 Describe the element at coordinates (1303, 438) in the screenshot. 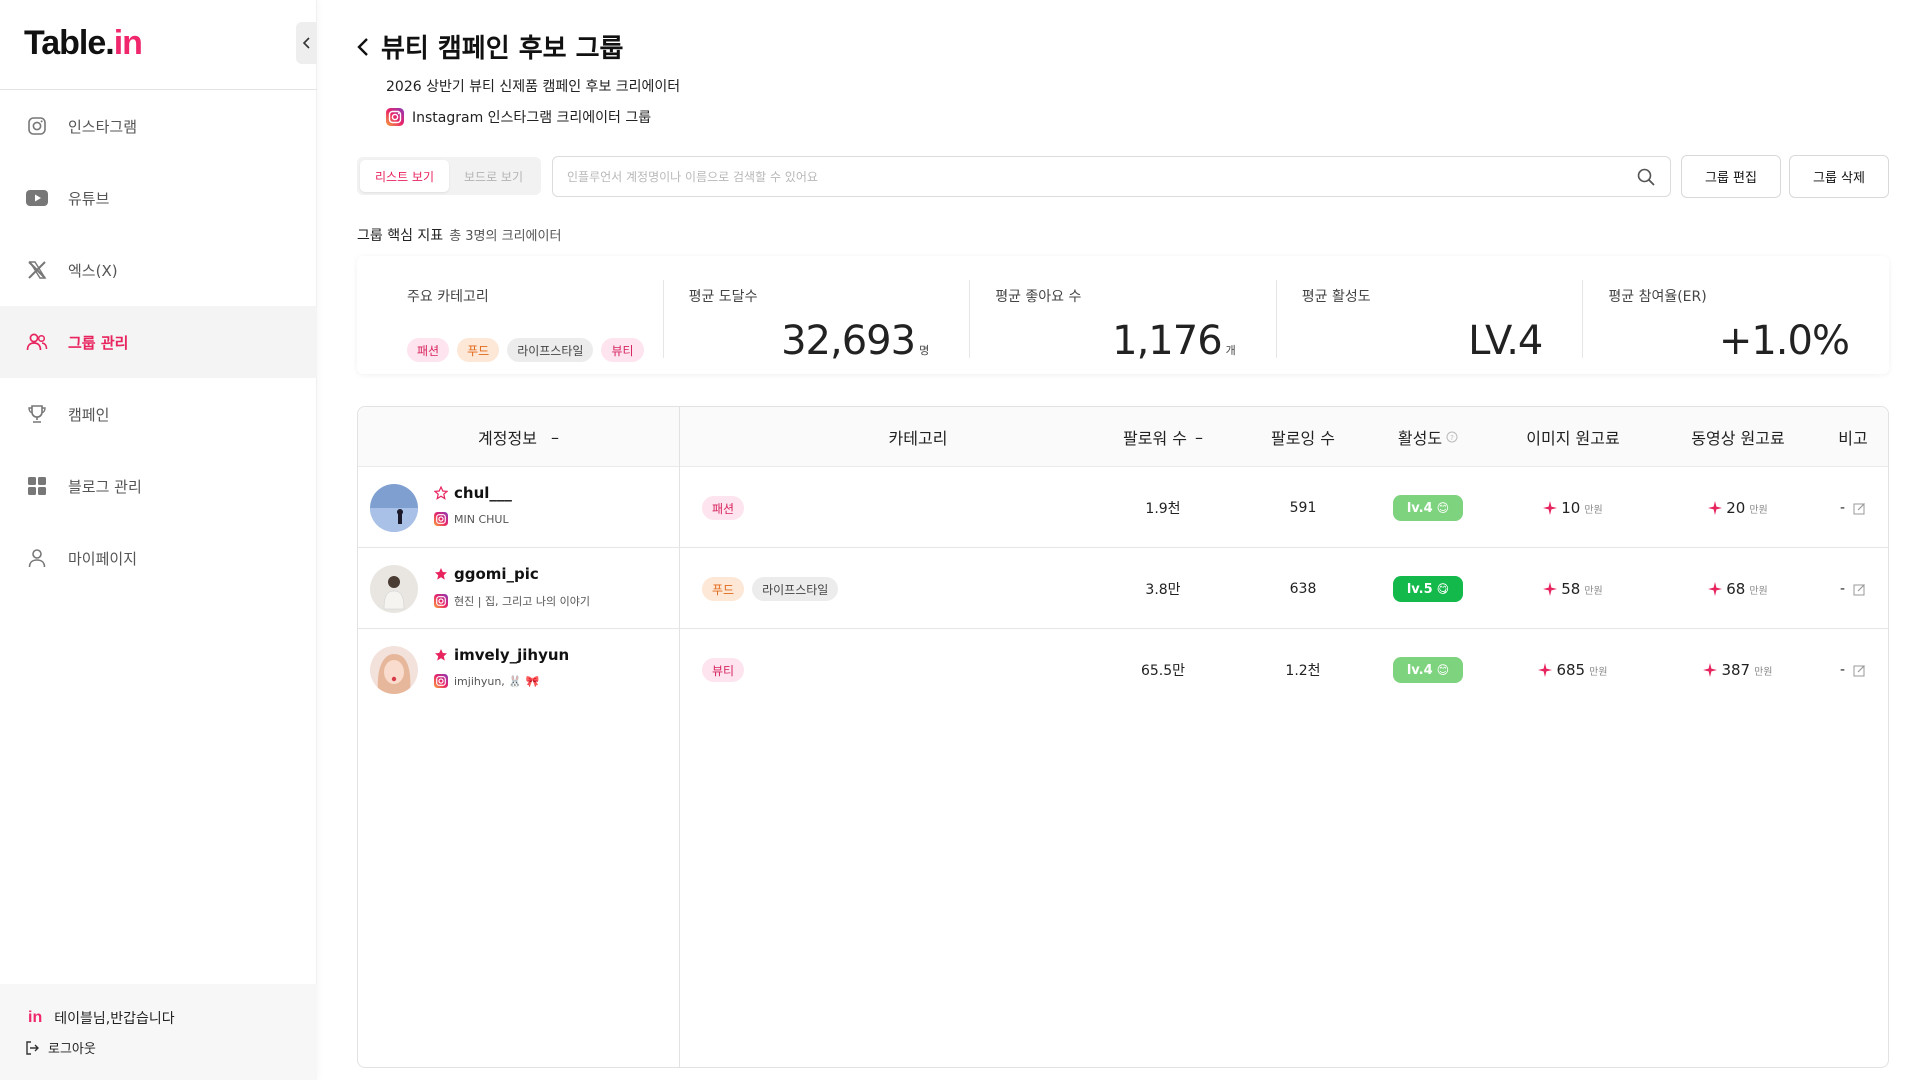

I see `column-header-following: 팔로잉 수` at that location.